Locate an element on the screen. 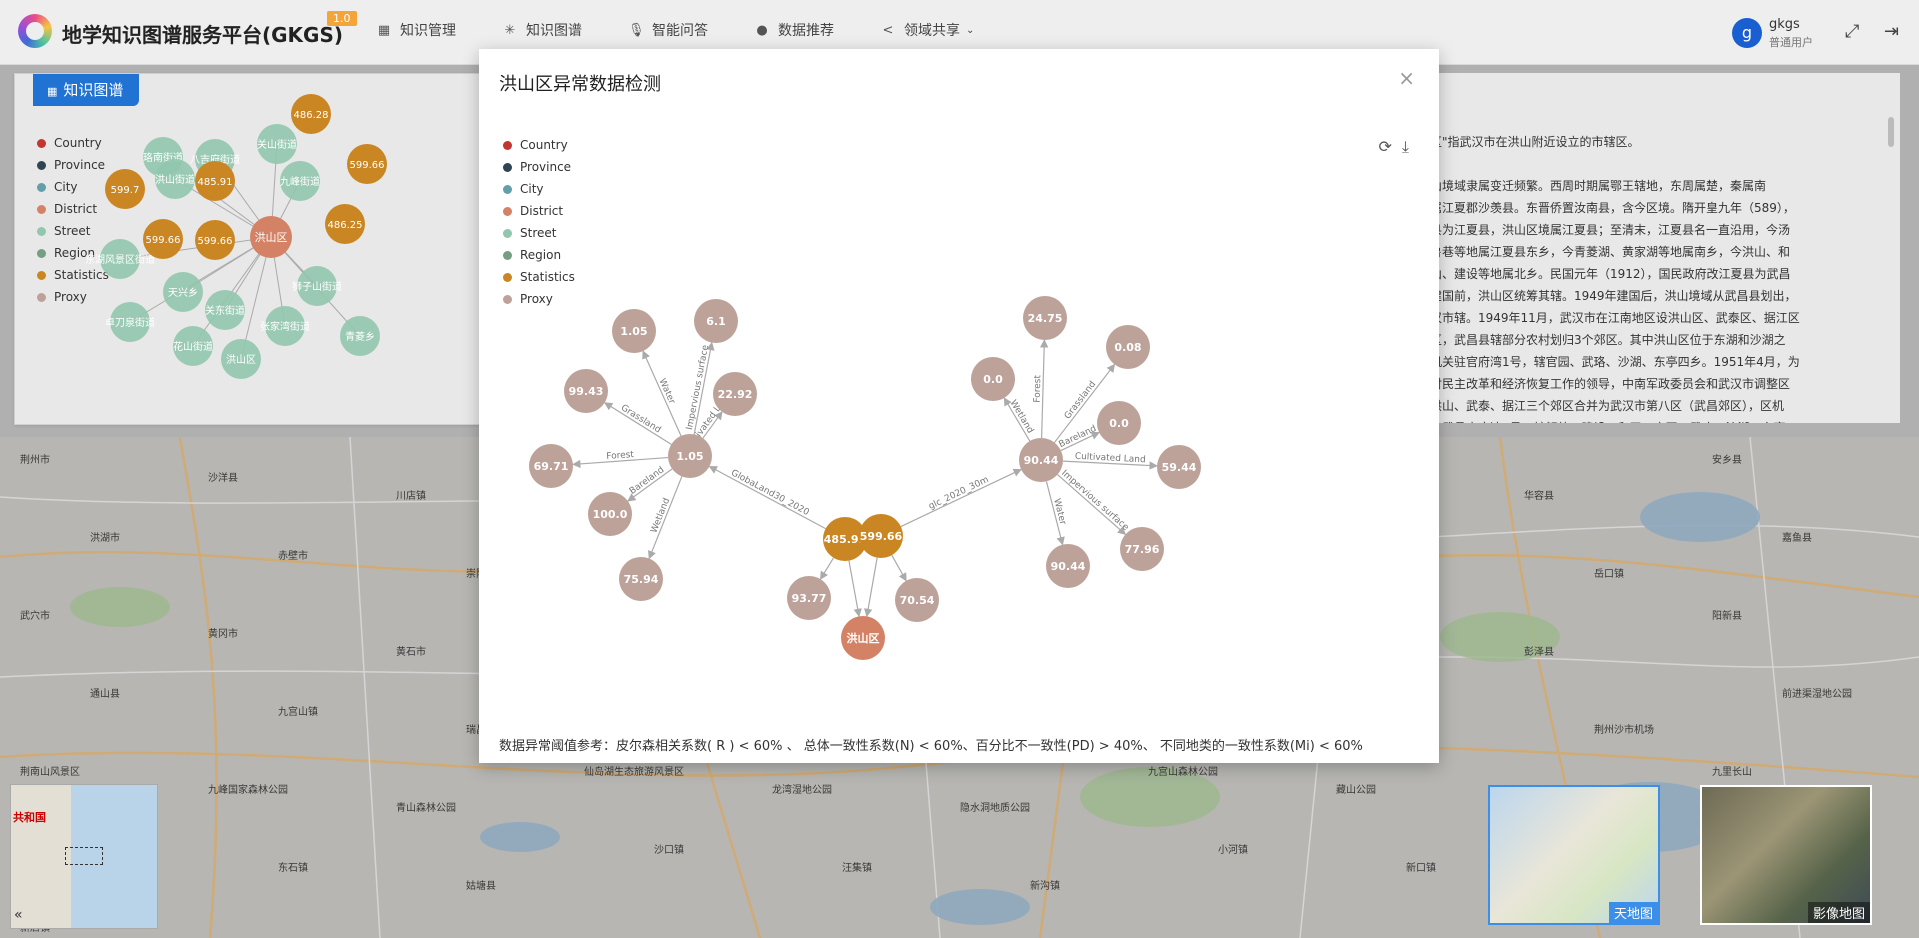 The height and width of the screenshot is (938, 1919). main-nav: ▦ 知识管理 ✳ 知识图谱 🎙︎ 智能问答 ● 数据推荐 < 领域共享 ⌄ is located at coordinates (698, 30).